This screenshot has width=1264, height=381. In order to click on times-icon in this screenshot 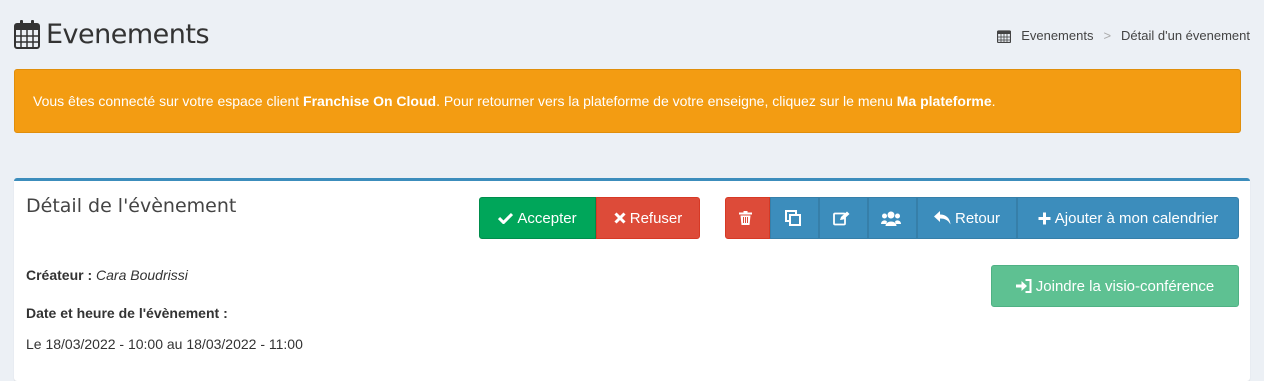, I will do `click(620, 218)`.